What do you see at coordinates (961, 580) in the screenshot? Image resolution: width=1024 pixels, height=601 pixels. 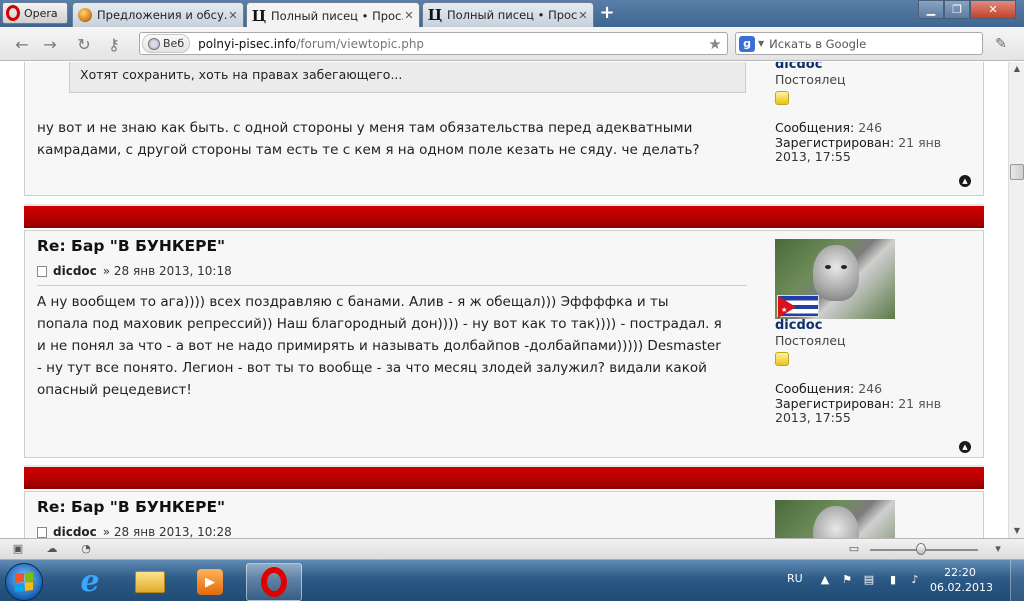 I see `system-clock: 22:20 06.02.2013` at bounding box center [961, 580].